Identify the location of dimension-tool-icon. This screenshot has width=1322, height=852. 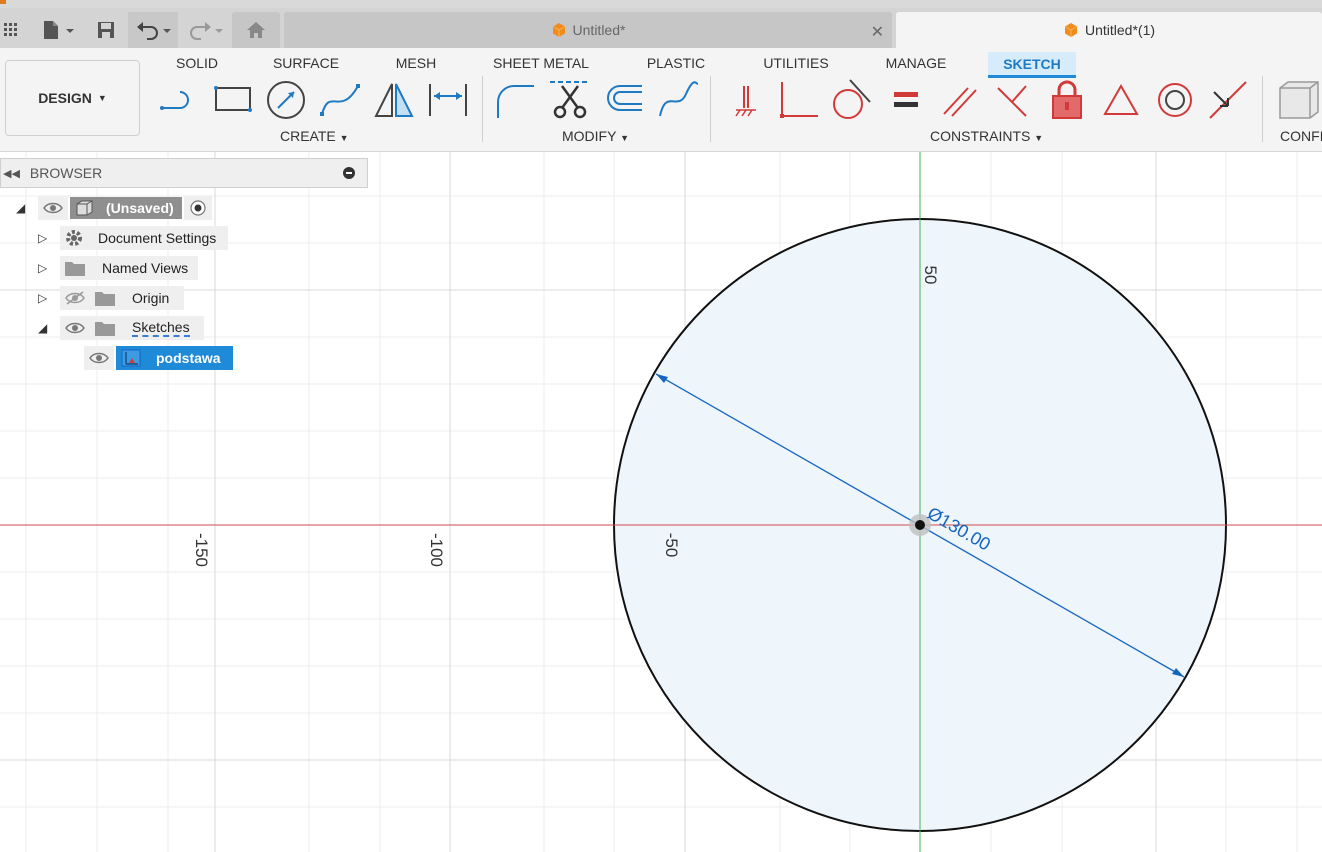
(448, 100).